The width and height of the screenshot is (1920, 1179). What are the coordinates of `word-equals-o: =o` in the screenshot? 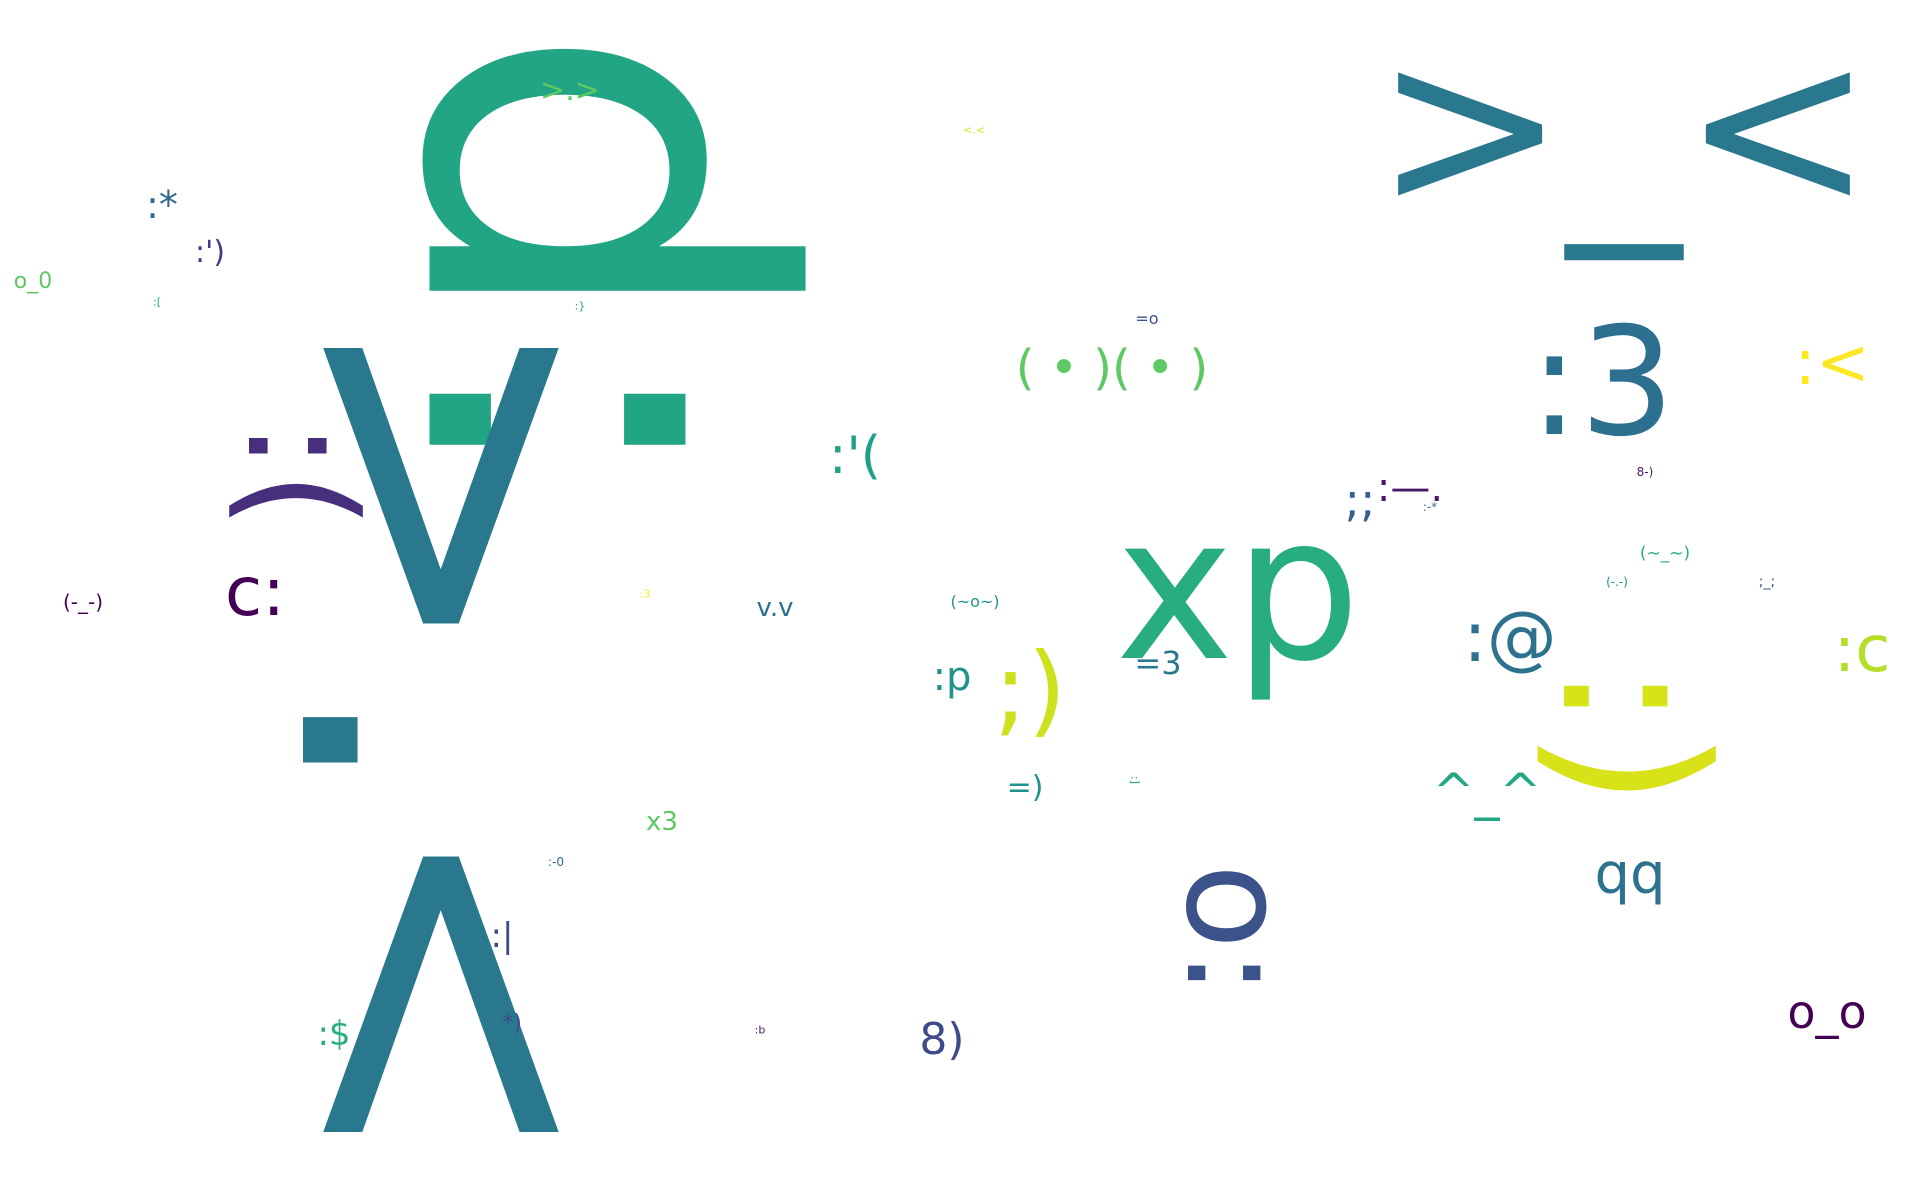 It's located at (1147, 318).